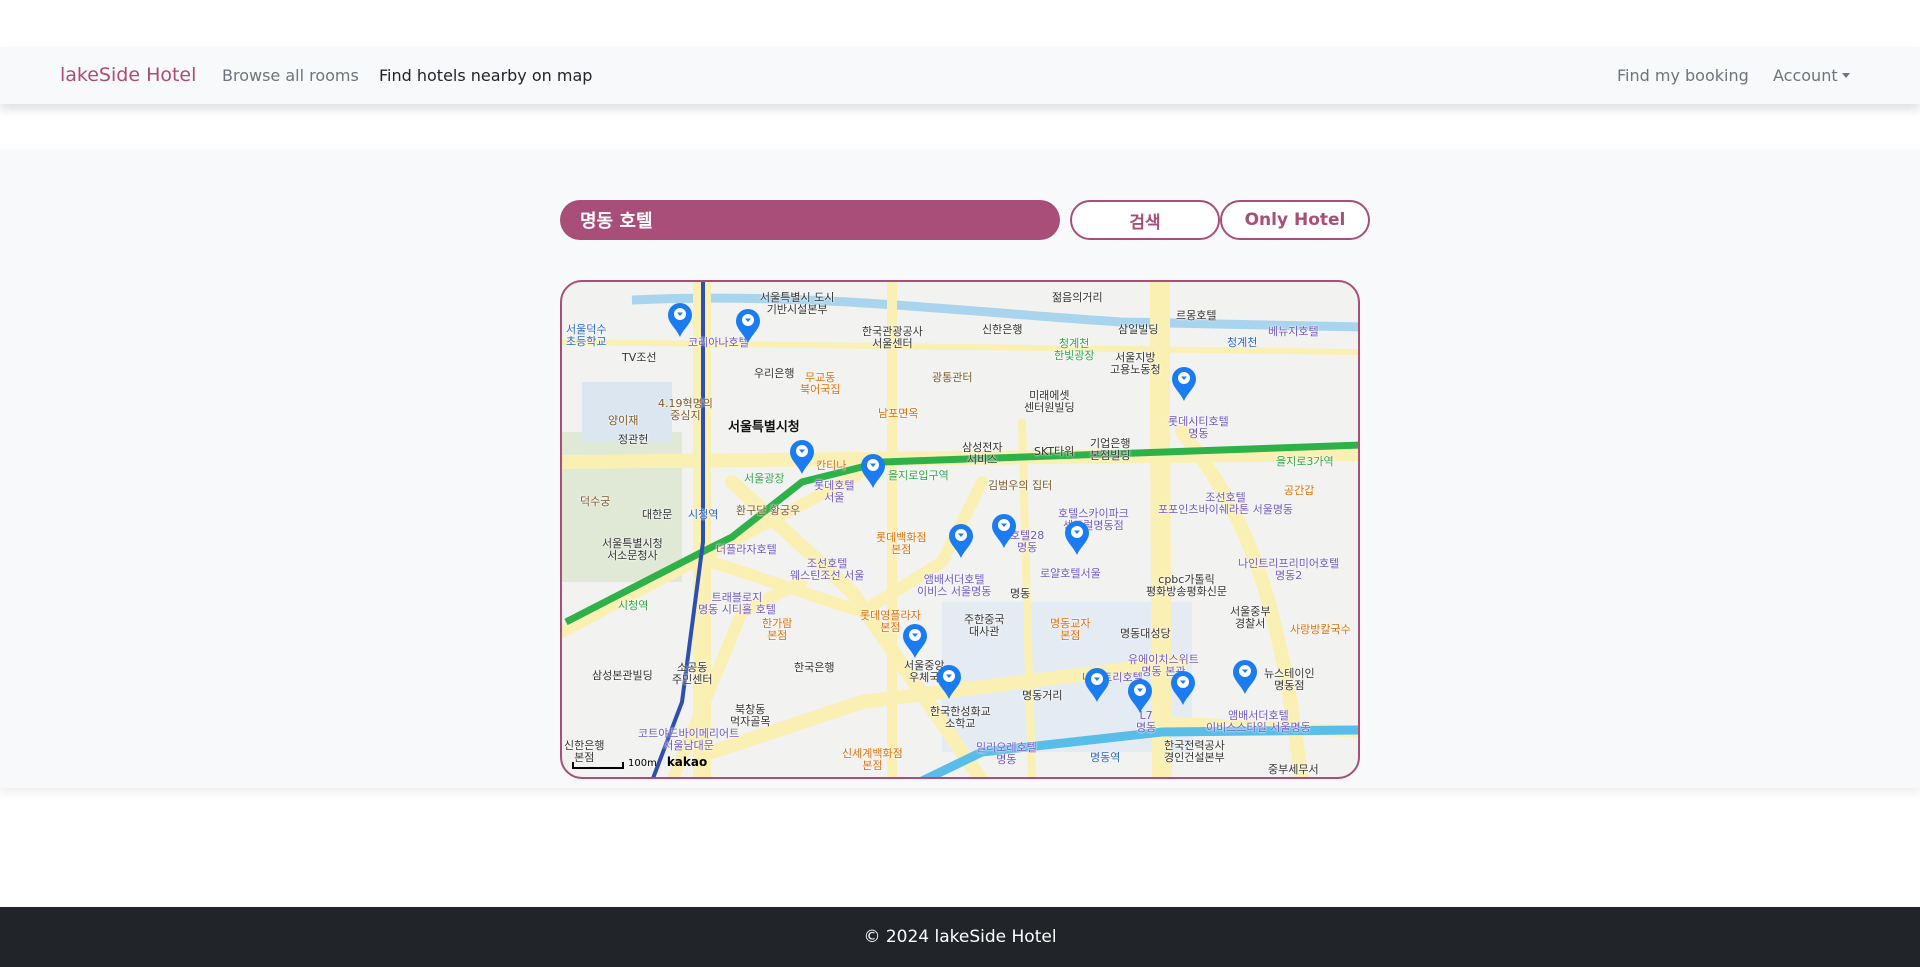 The image size is (1920, 967). Describe the element at coordinates (1077, 298) in the screenshot. I see `map-label: 젊음의거리` at that location.